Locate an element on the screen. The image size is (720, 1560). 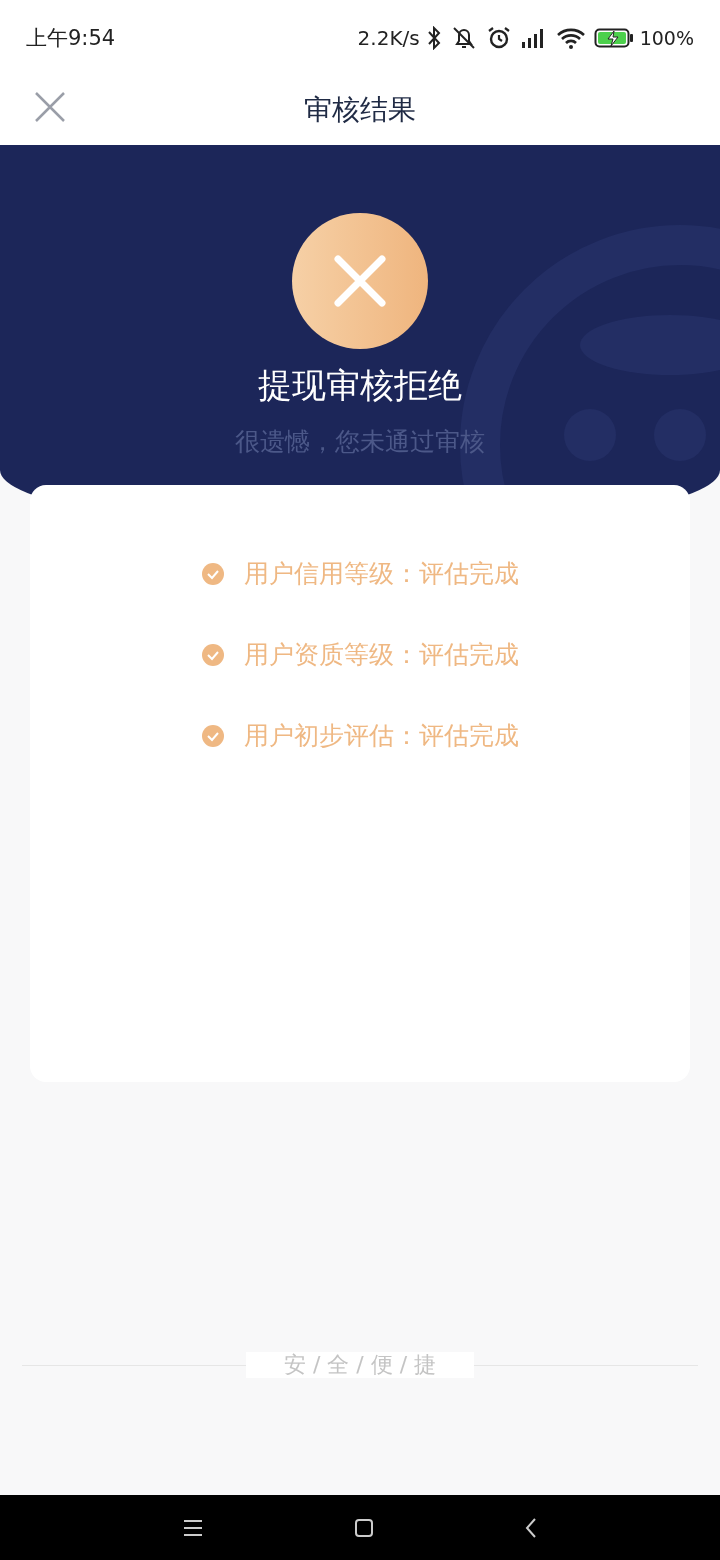
slogan: 安 / 全 / 便 / 捷 is located at coordinates (360, 1365).